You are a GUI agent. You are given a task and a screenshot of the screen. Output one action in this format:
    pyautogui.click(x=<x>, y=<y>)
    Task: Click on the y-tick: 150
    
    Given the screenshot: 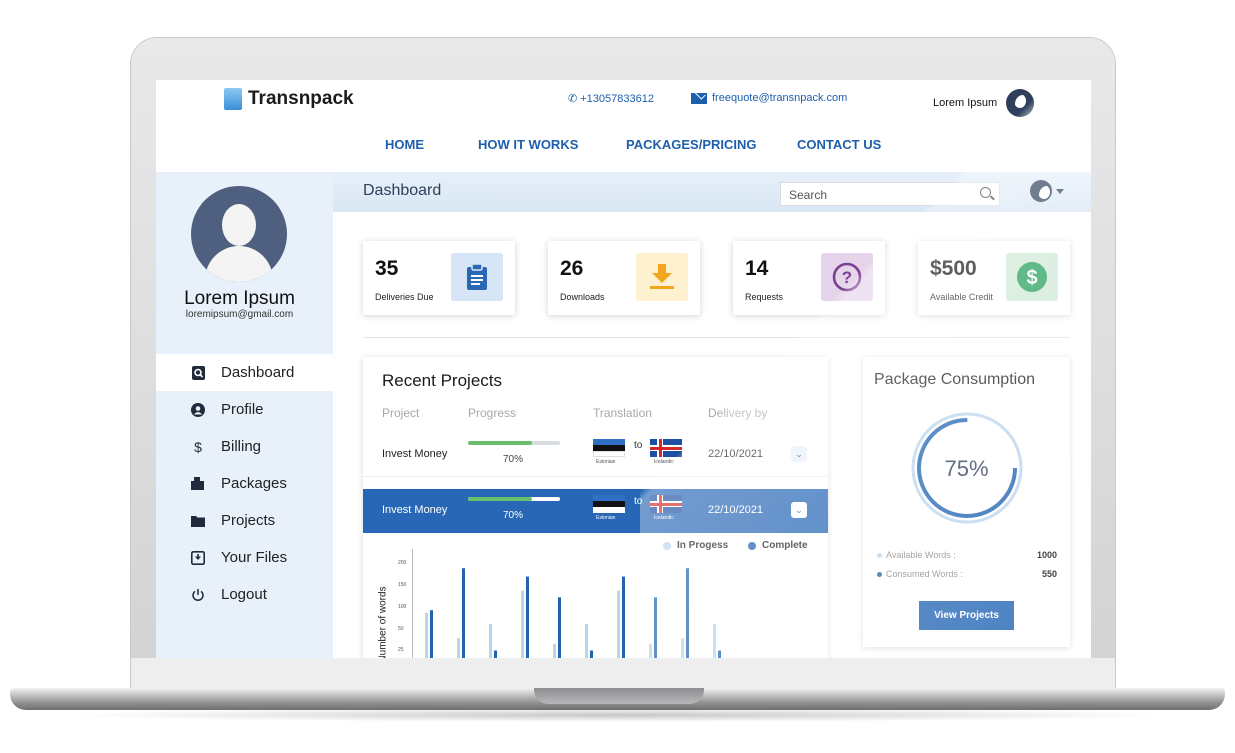 What is the action you would take?
    pyautogui.click(x=402, y=585)
    